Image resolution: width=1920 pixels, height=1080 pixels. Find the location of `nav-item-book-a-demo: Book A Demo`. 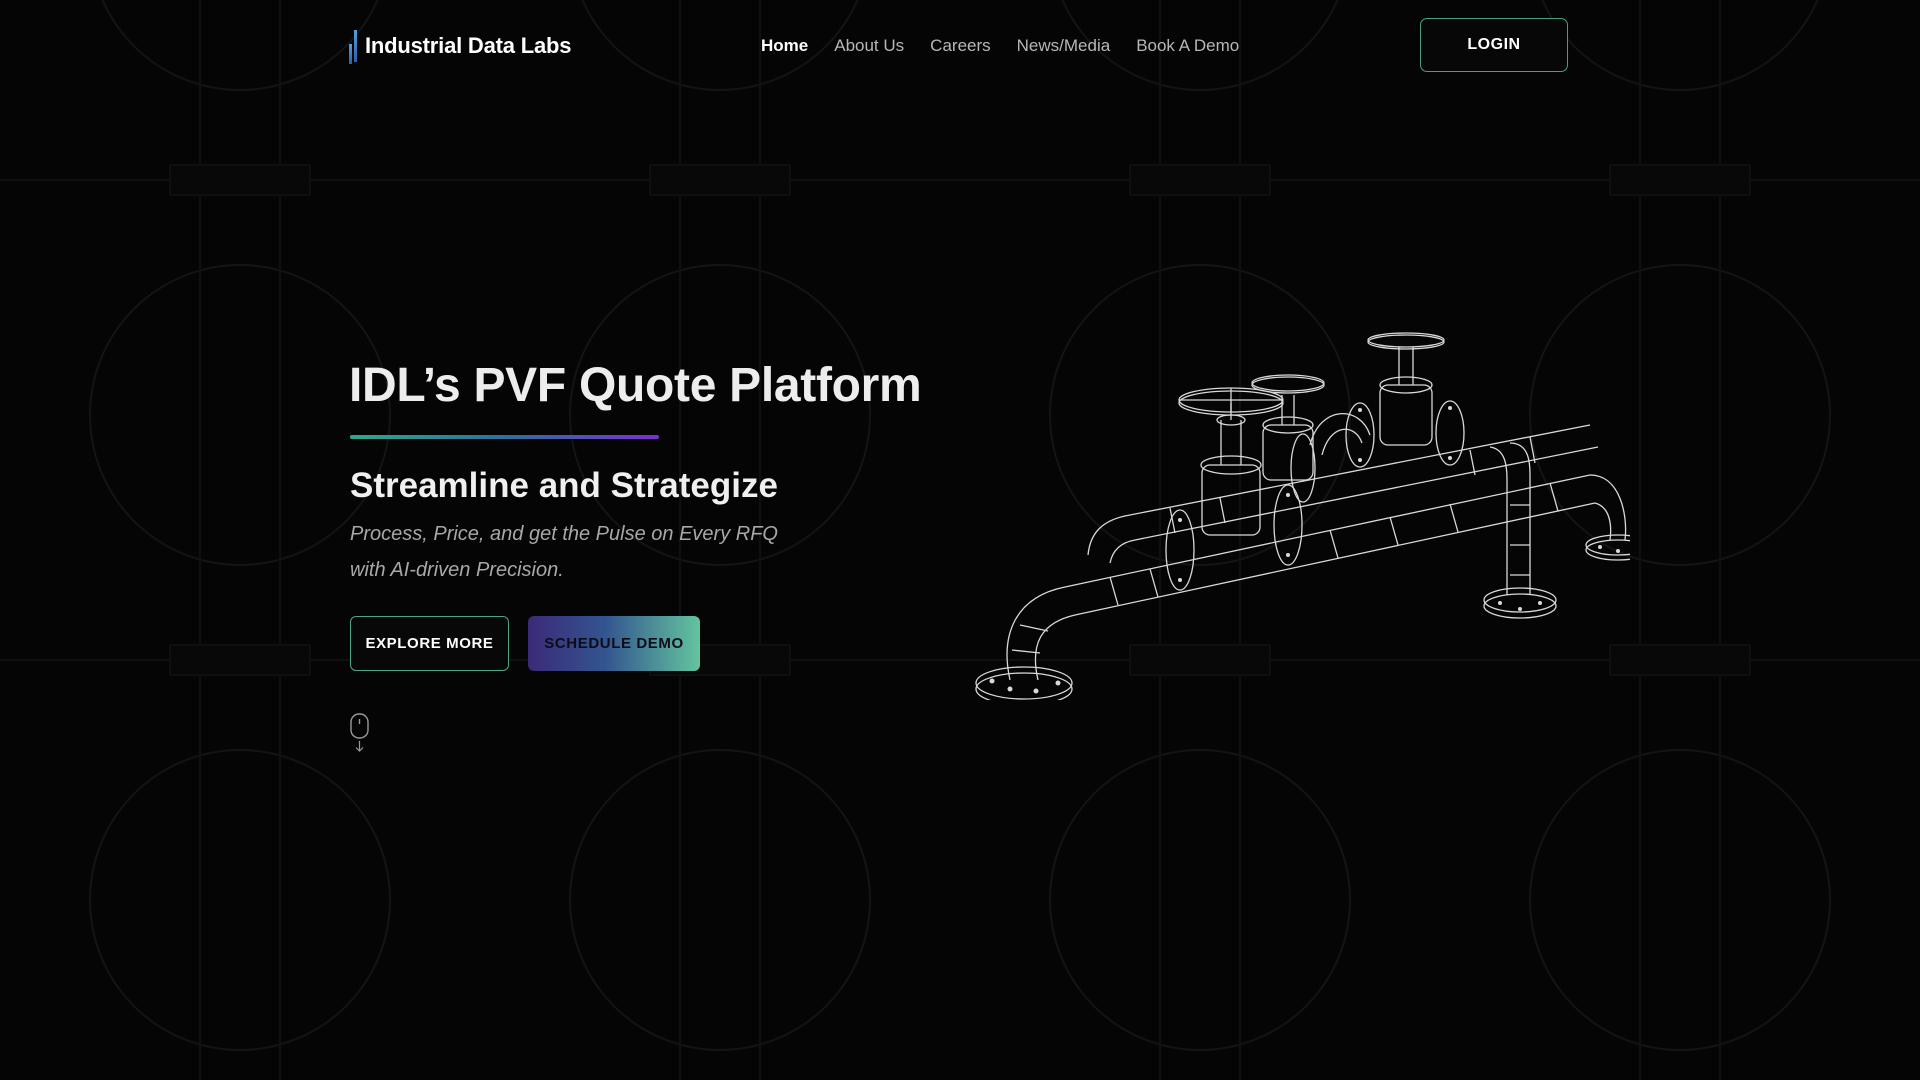

nav-item-book-a-demo: Book A Demo is located at coordinates (1187, 46).